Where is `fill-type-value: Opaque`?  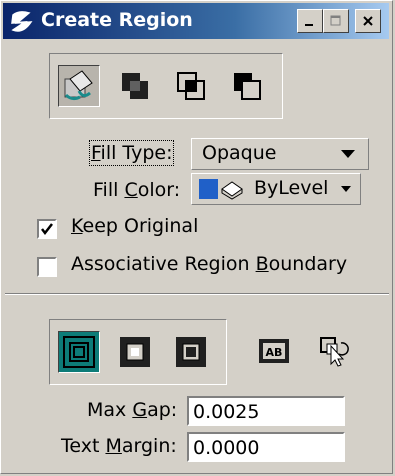 fill-type-value: Opaque is located at coordinates (239, 153).